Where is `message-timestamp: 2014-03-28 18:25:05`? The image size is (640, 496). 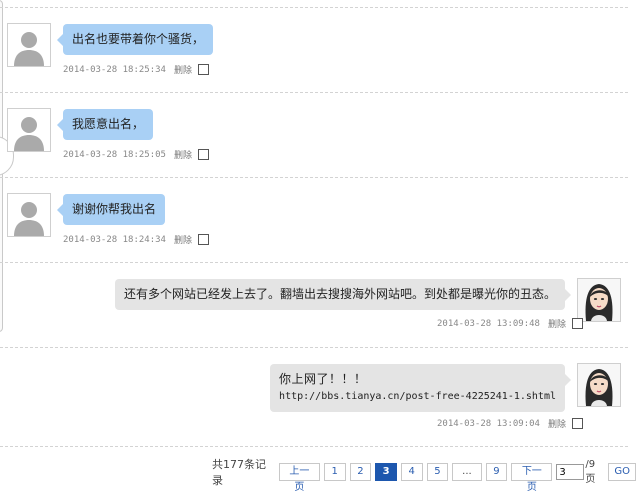 message-timestamp: 2014-03-28 18:25:05 is located at coordinates (114, 154).